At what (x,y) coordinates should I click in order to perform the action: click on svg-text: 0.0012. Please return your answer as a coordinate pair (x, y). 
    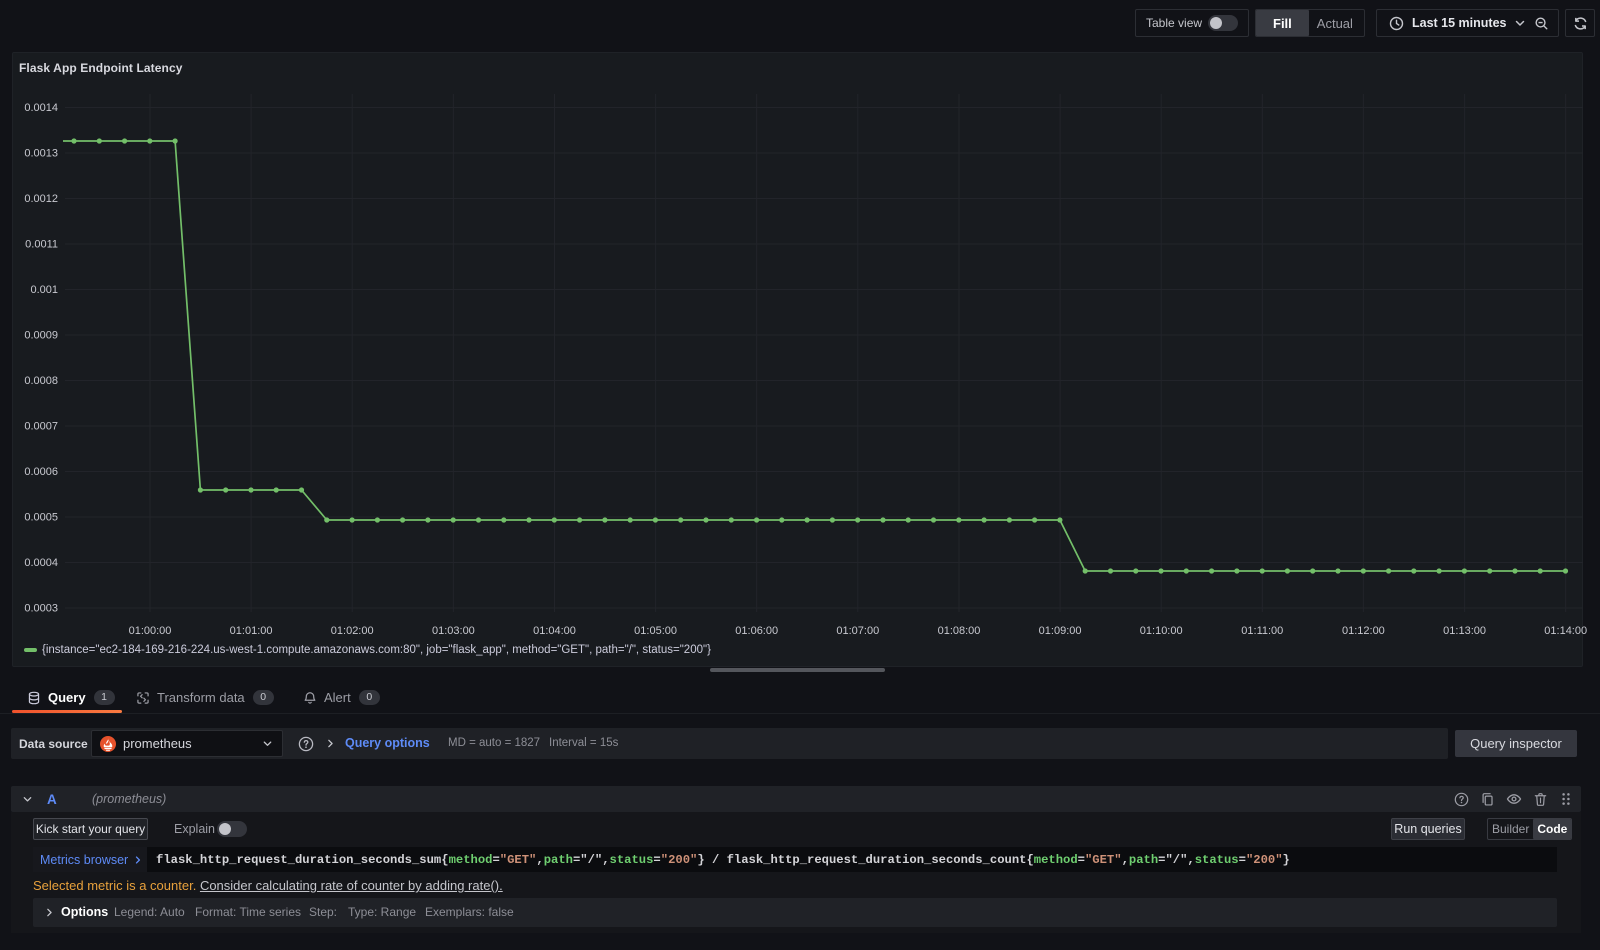
    Looking at the image, I should click on (41, 199).